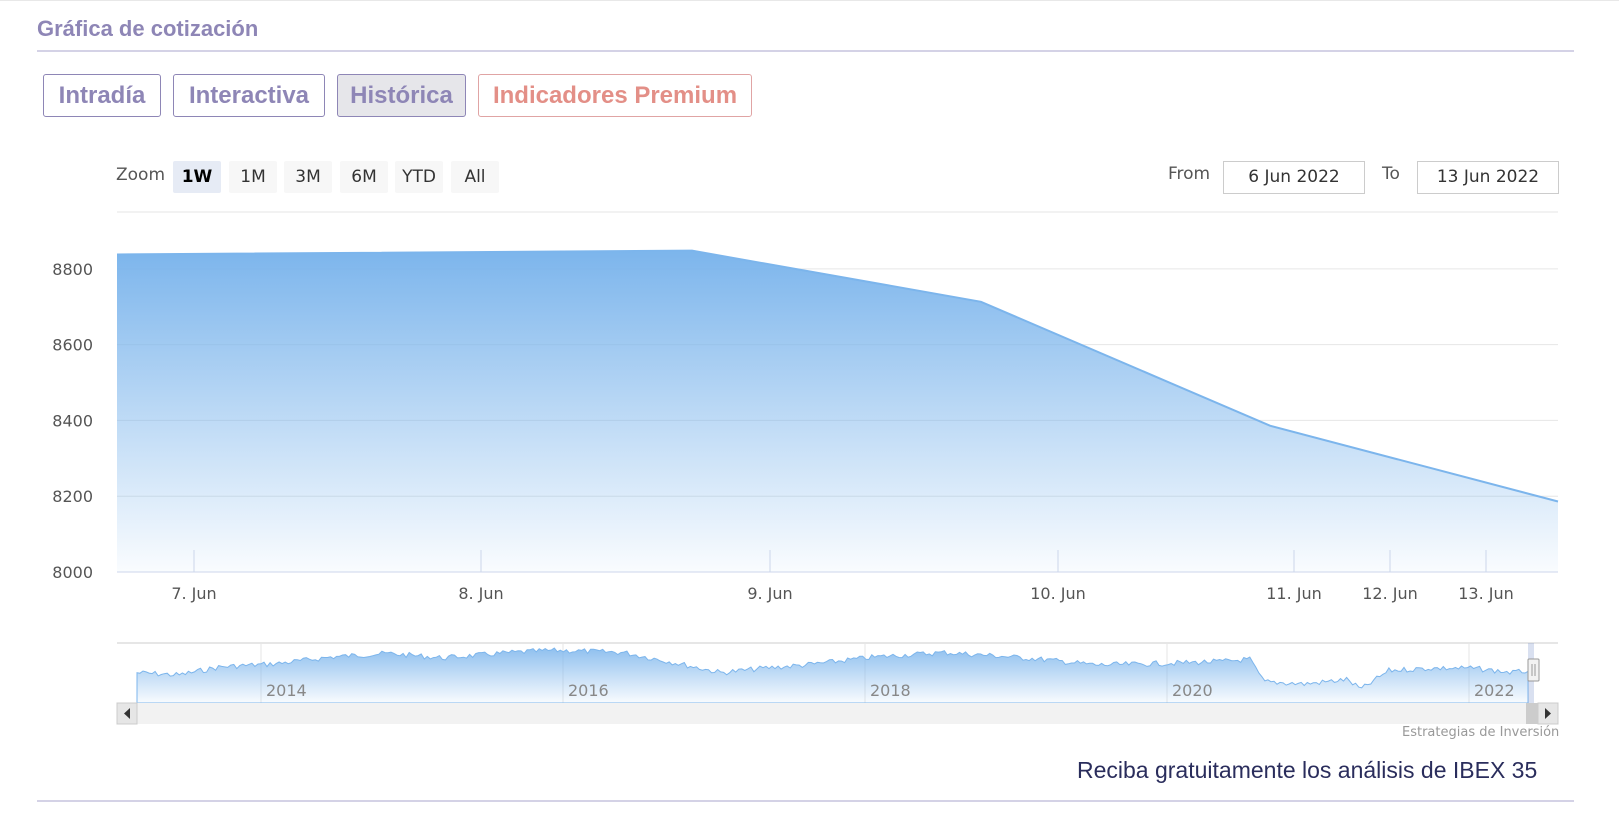  What do you see at coordinates (1192, 690) in the screenshot?
I see `navigator-year-label: 2020` at bounding box center [1192, 690].